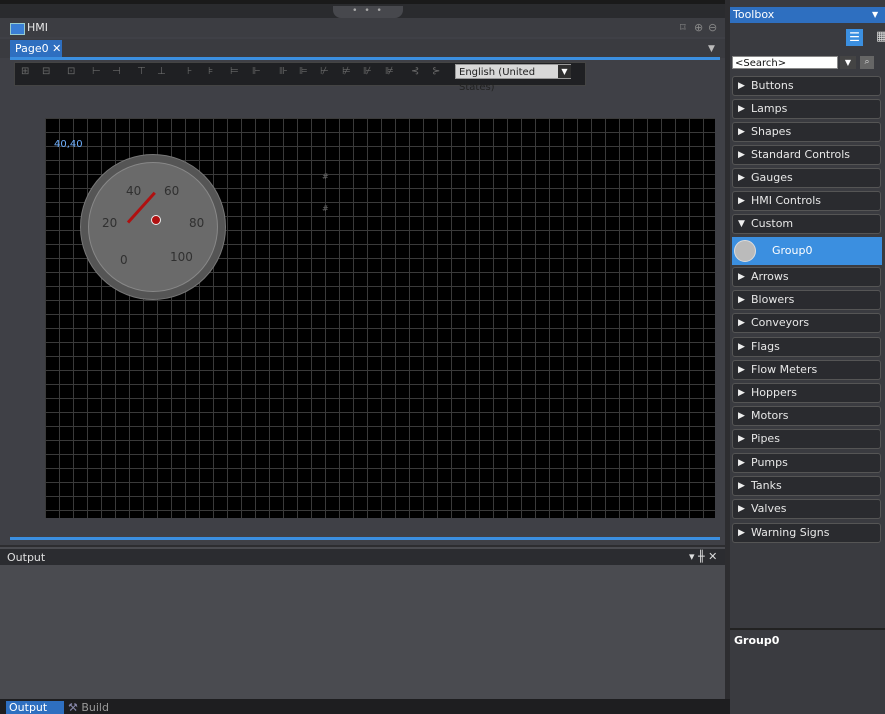  Describe the element at coordinates (867, 62) in the screenshot. I see `search-icon: ⌕` at that location.